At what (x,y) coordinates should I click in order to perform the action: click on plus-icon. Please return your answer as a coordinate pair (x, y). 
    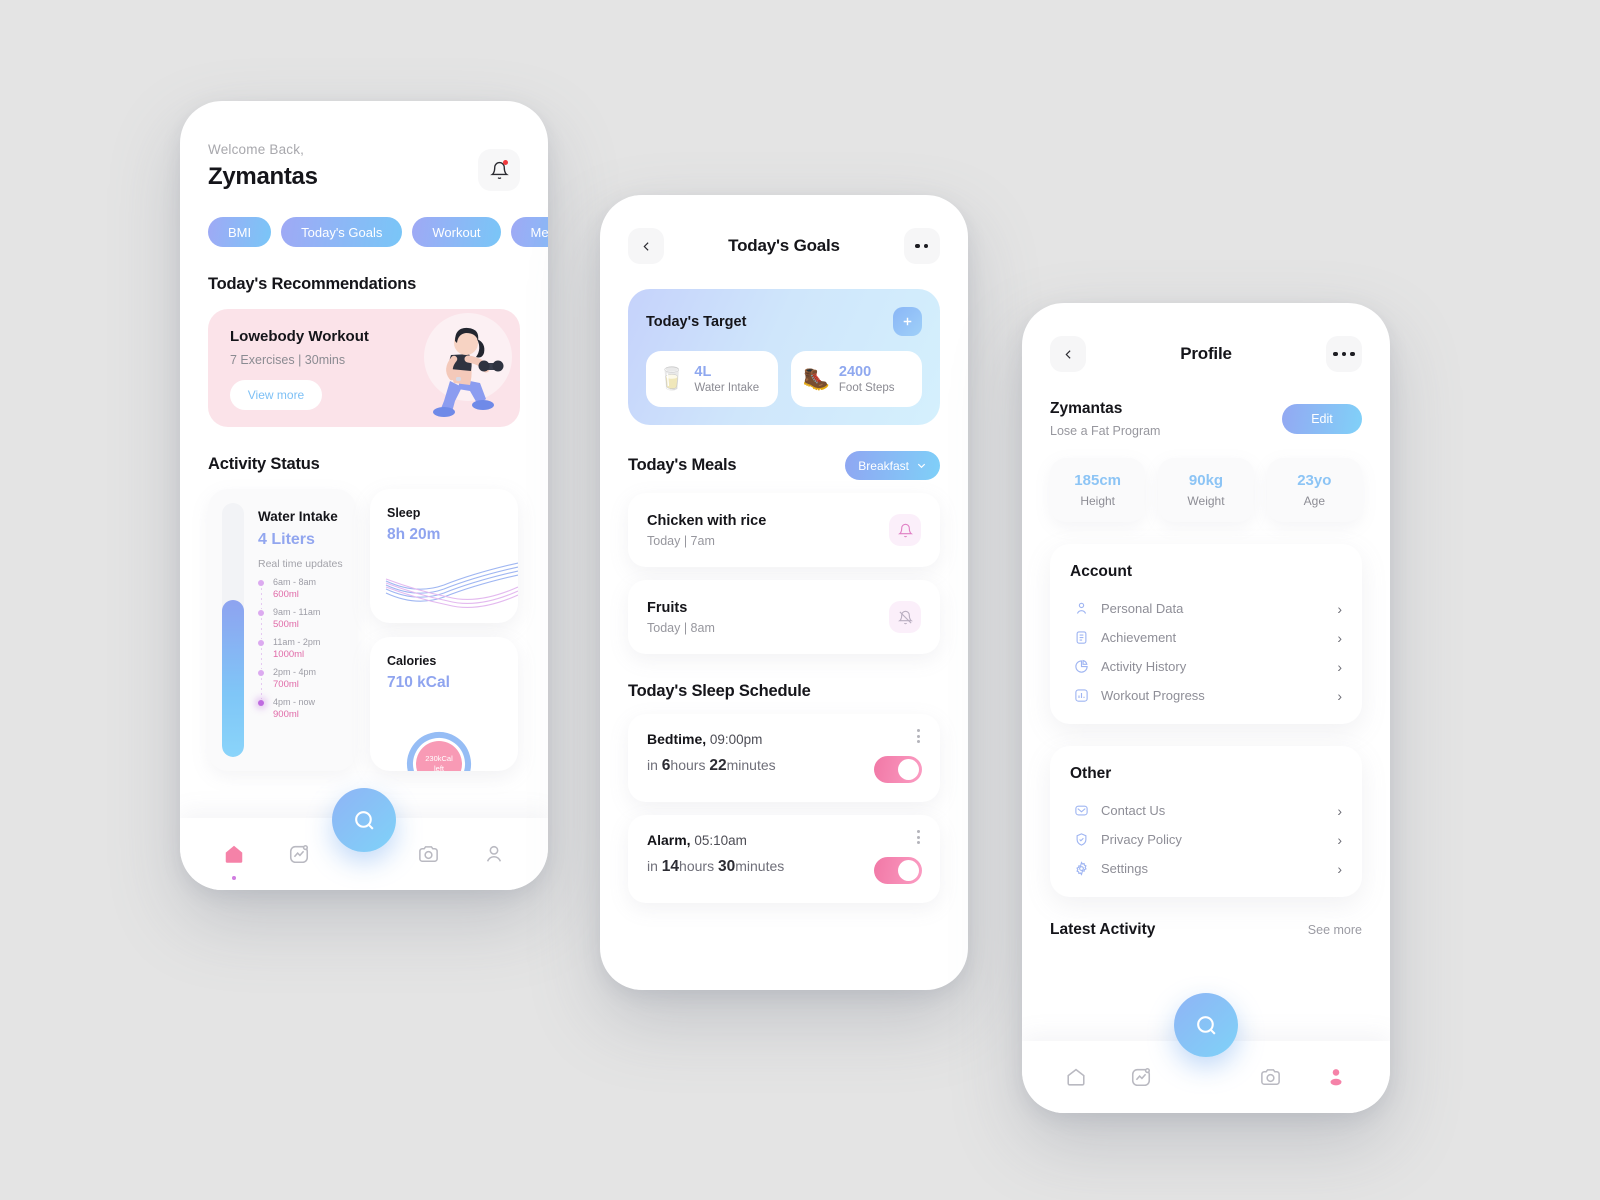
    Looking at the image, I should click on (907, 321).